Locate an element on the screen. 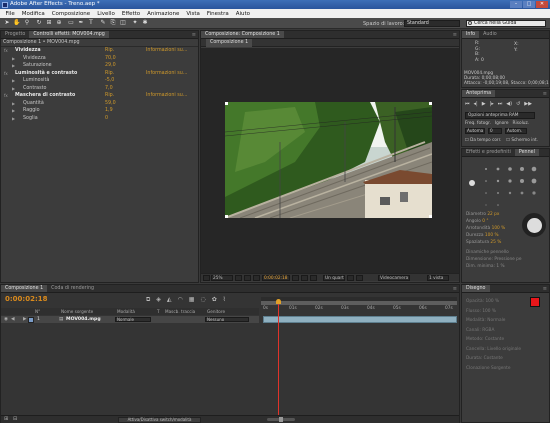  menu-vista: Vista is located at coordinates (193, 14).